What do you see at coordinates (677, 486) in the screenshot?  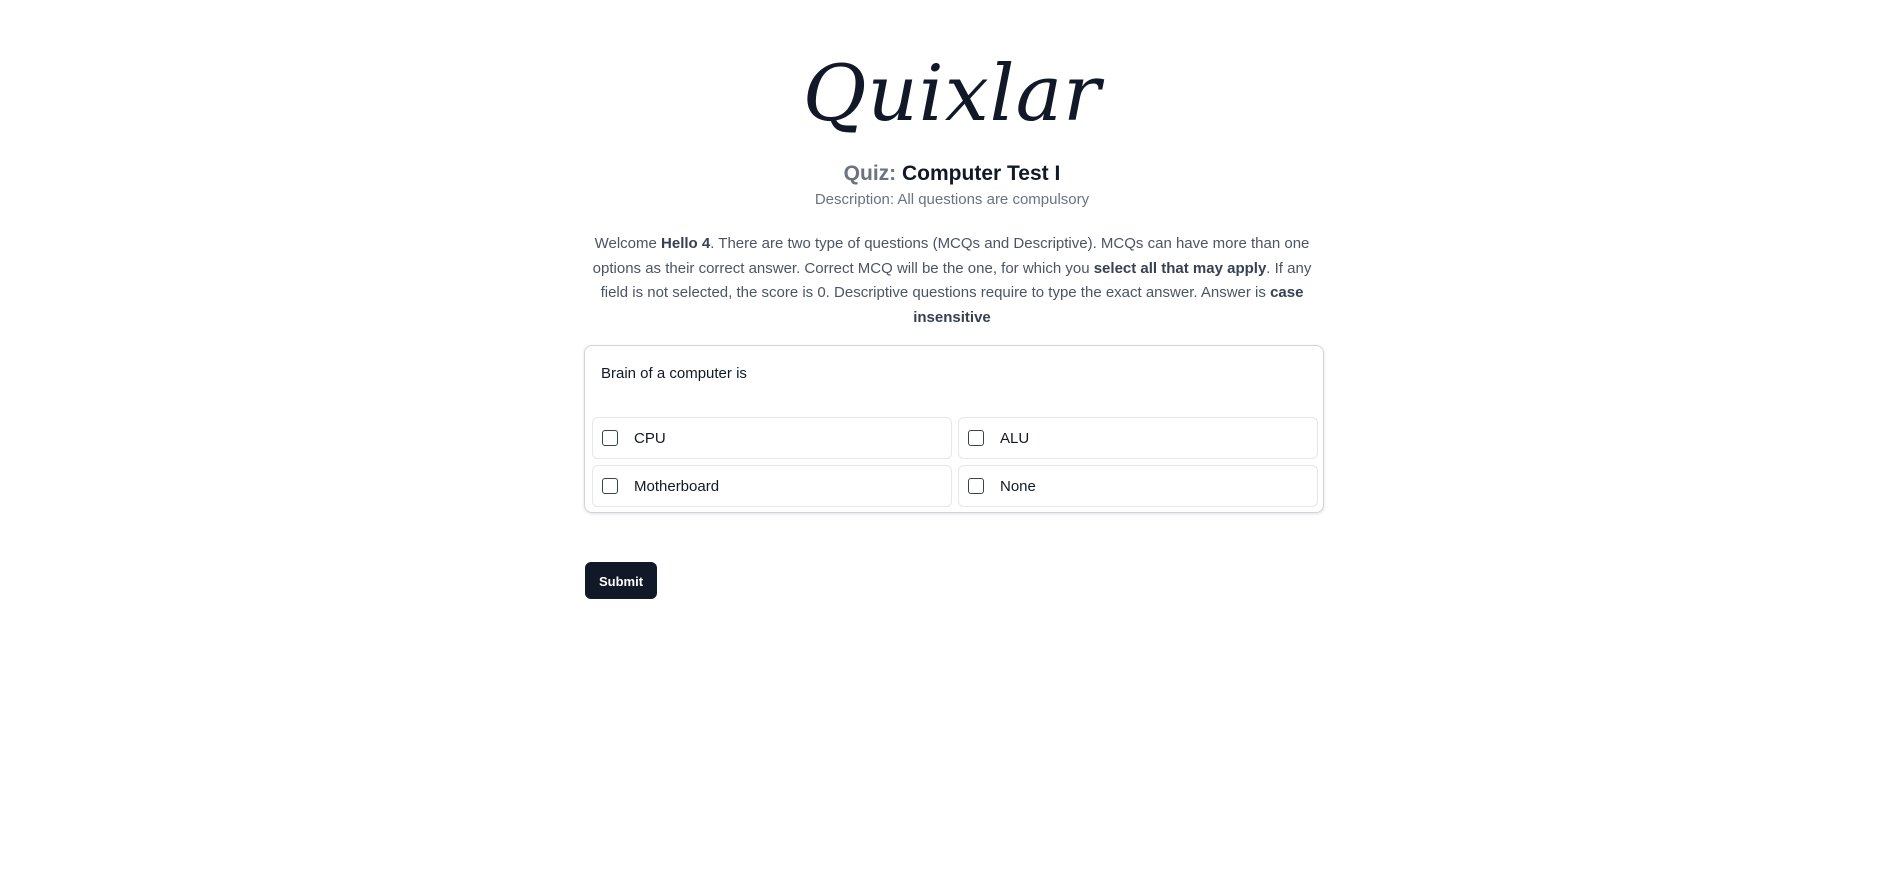 I see `option-label: Motherboard` at bounding box center [677, 486].